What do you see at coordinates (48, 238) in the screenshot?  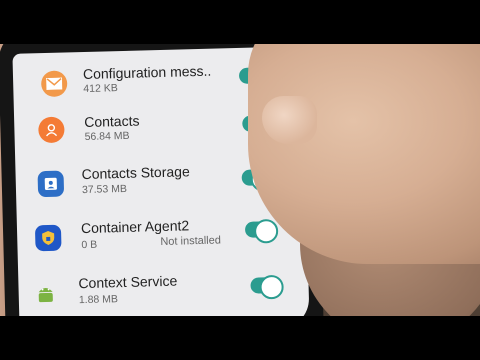 I see `shield-lock-icon` at bounding box center [48, 238].